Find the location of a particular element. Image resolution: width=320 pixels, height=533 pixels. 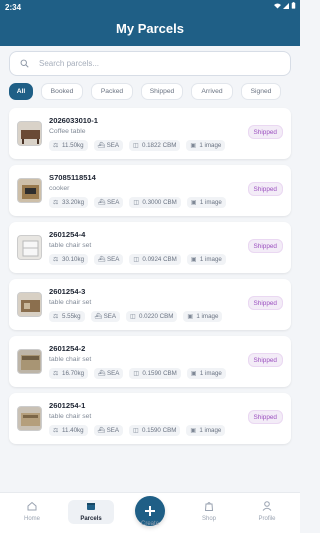

user-icon is located at coordinates (267, 506).